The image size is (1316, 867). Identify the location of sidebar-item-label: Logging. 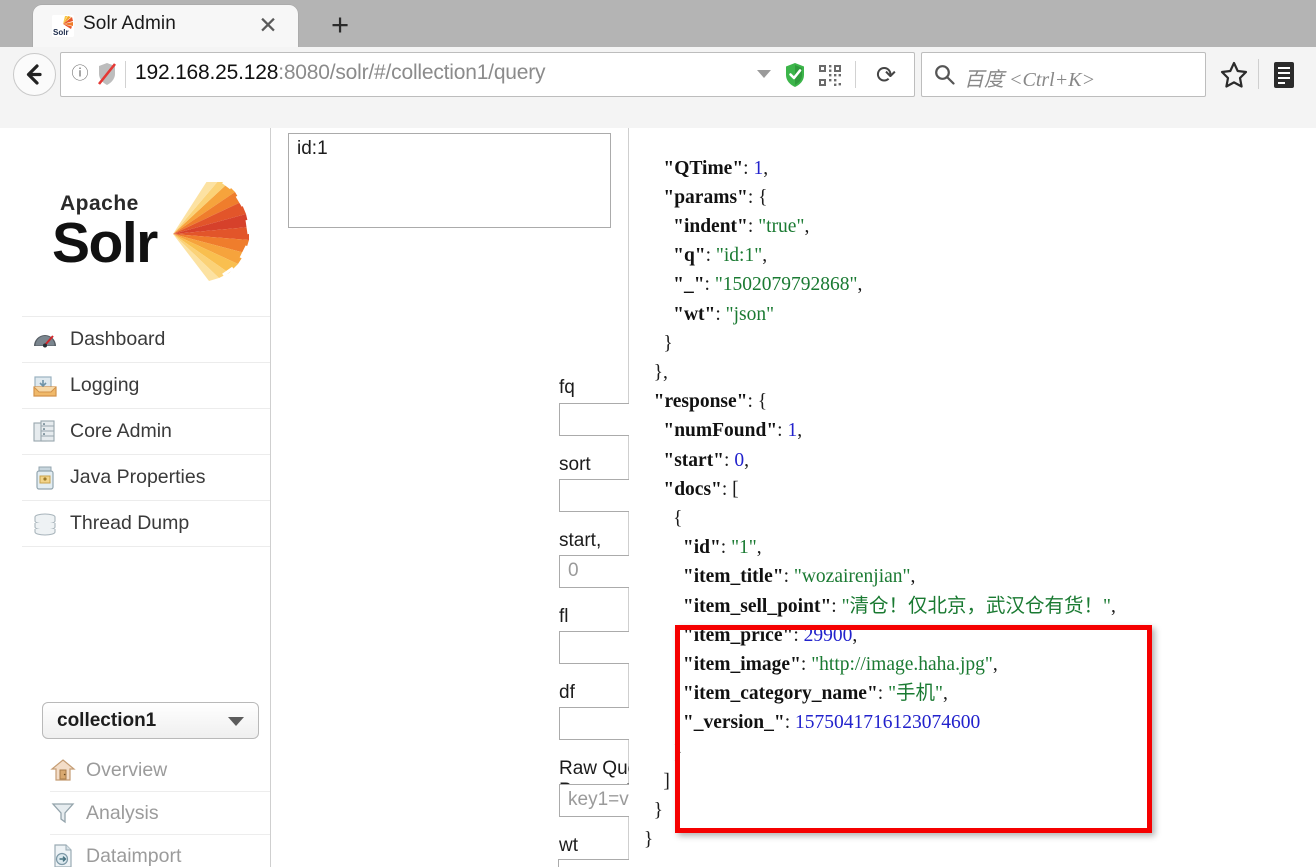
(105, 385).